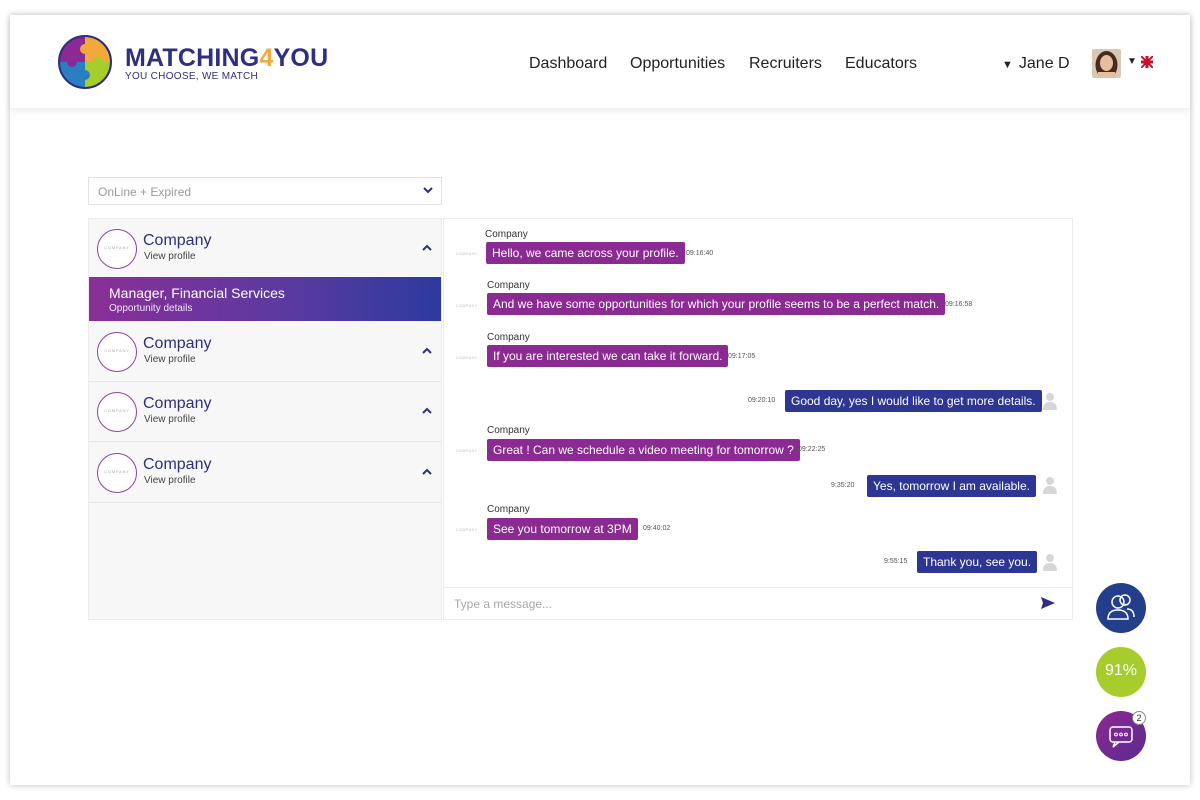 The height and width of the screenshot is (800, 1200). I want to click on user-avatar, so click(1106, 63).